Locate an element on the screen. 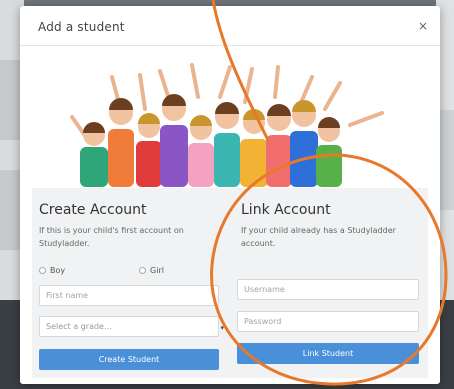 Image resolution: width=454 pixels, height=389 pixels. username-input is located at coordinates (331, 289).